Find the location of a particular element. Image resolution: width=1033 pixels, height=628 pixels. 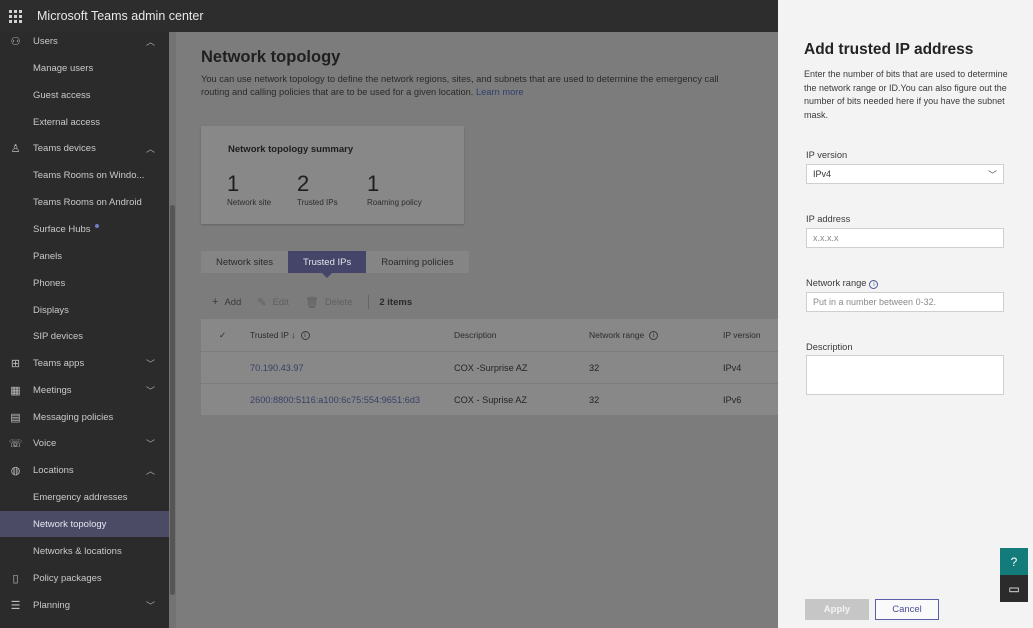

sort-down-arrow-icon: ↓ is located at coordinates (293, 335).